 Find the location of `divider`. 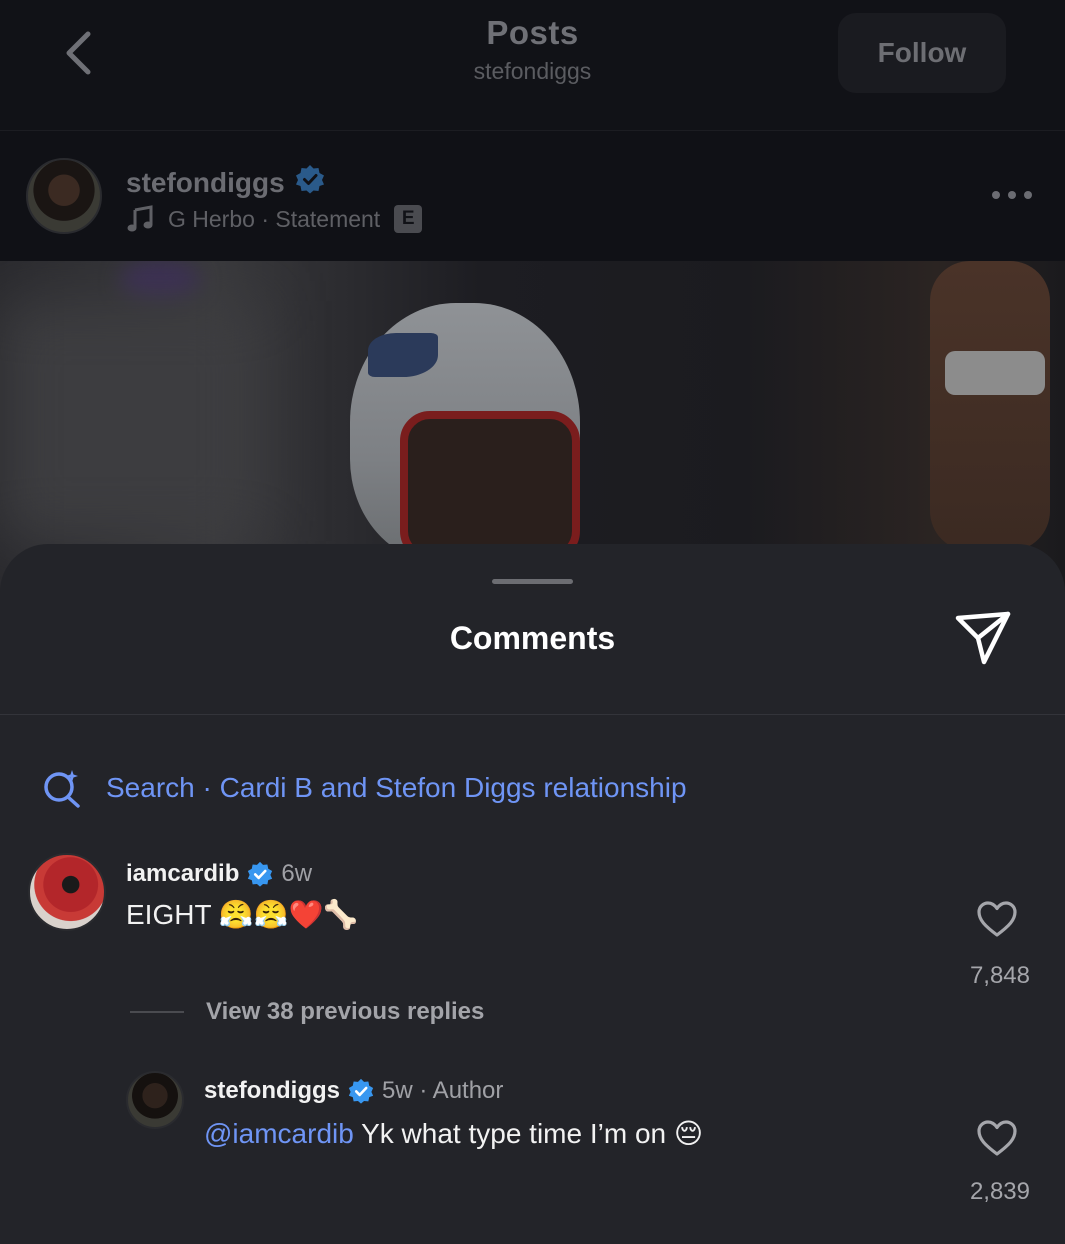

divider is located at coordinates (532, 714).